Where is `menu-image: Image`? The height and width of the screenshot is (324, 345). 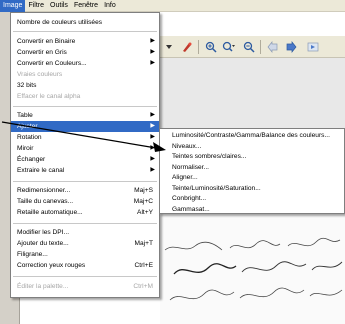
menu-image: Image is located at coordinates (13, 6).